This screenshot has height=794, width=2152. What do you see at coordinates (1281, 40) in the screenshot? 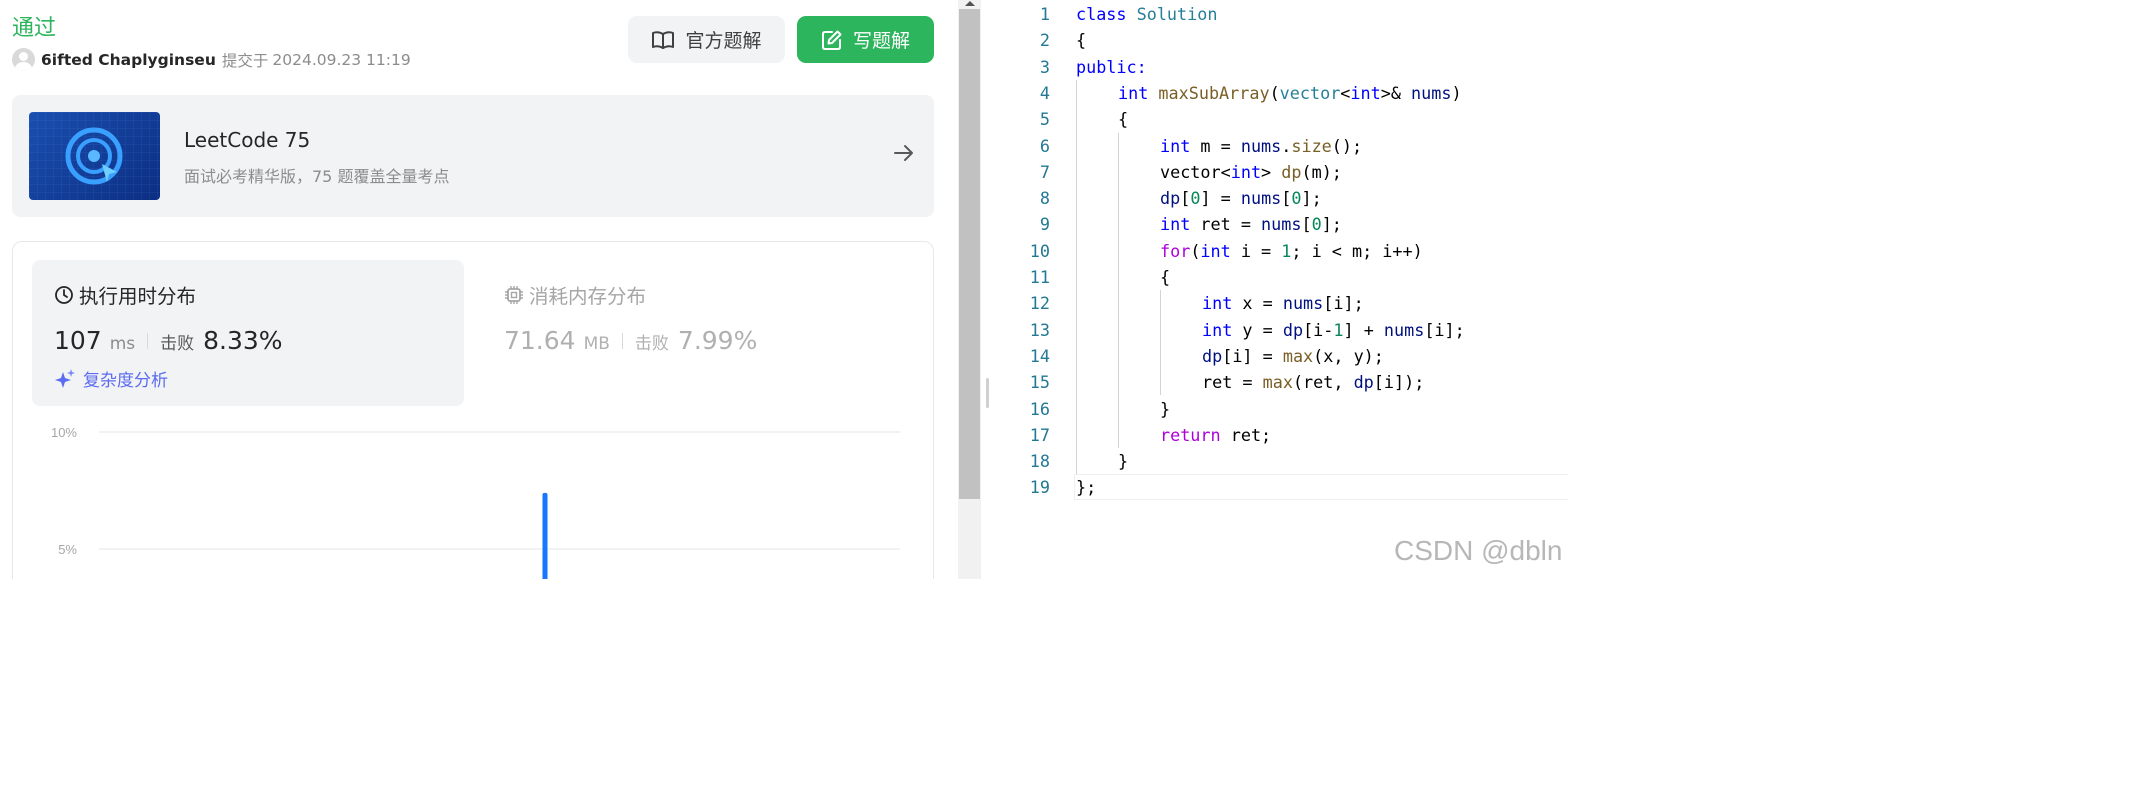
I see `code-line: 2{` at bounding box center [1281, 40].